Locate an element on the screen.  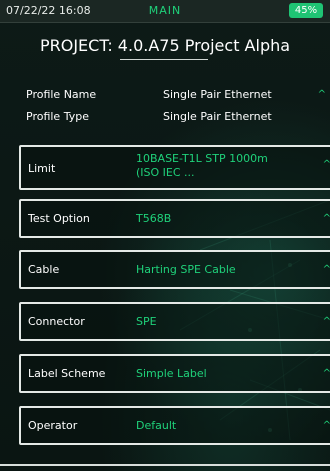
setting-label: Connector is located at coordinates (56, 321).